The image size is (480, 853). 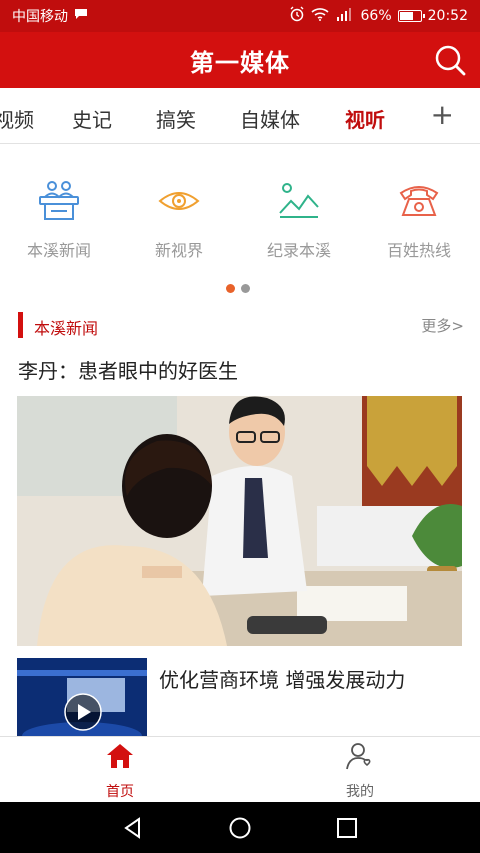 I want to click on podium-icon, so click(x=59, y=200).